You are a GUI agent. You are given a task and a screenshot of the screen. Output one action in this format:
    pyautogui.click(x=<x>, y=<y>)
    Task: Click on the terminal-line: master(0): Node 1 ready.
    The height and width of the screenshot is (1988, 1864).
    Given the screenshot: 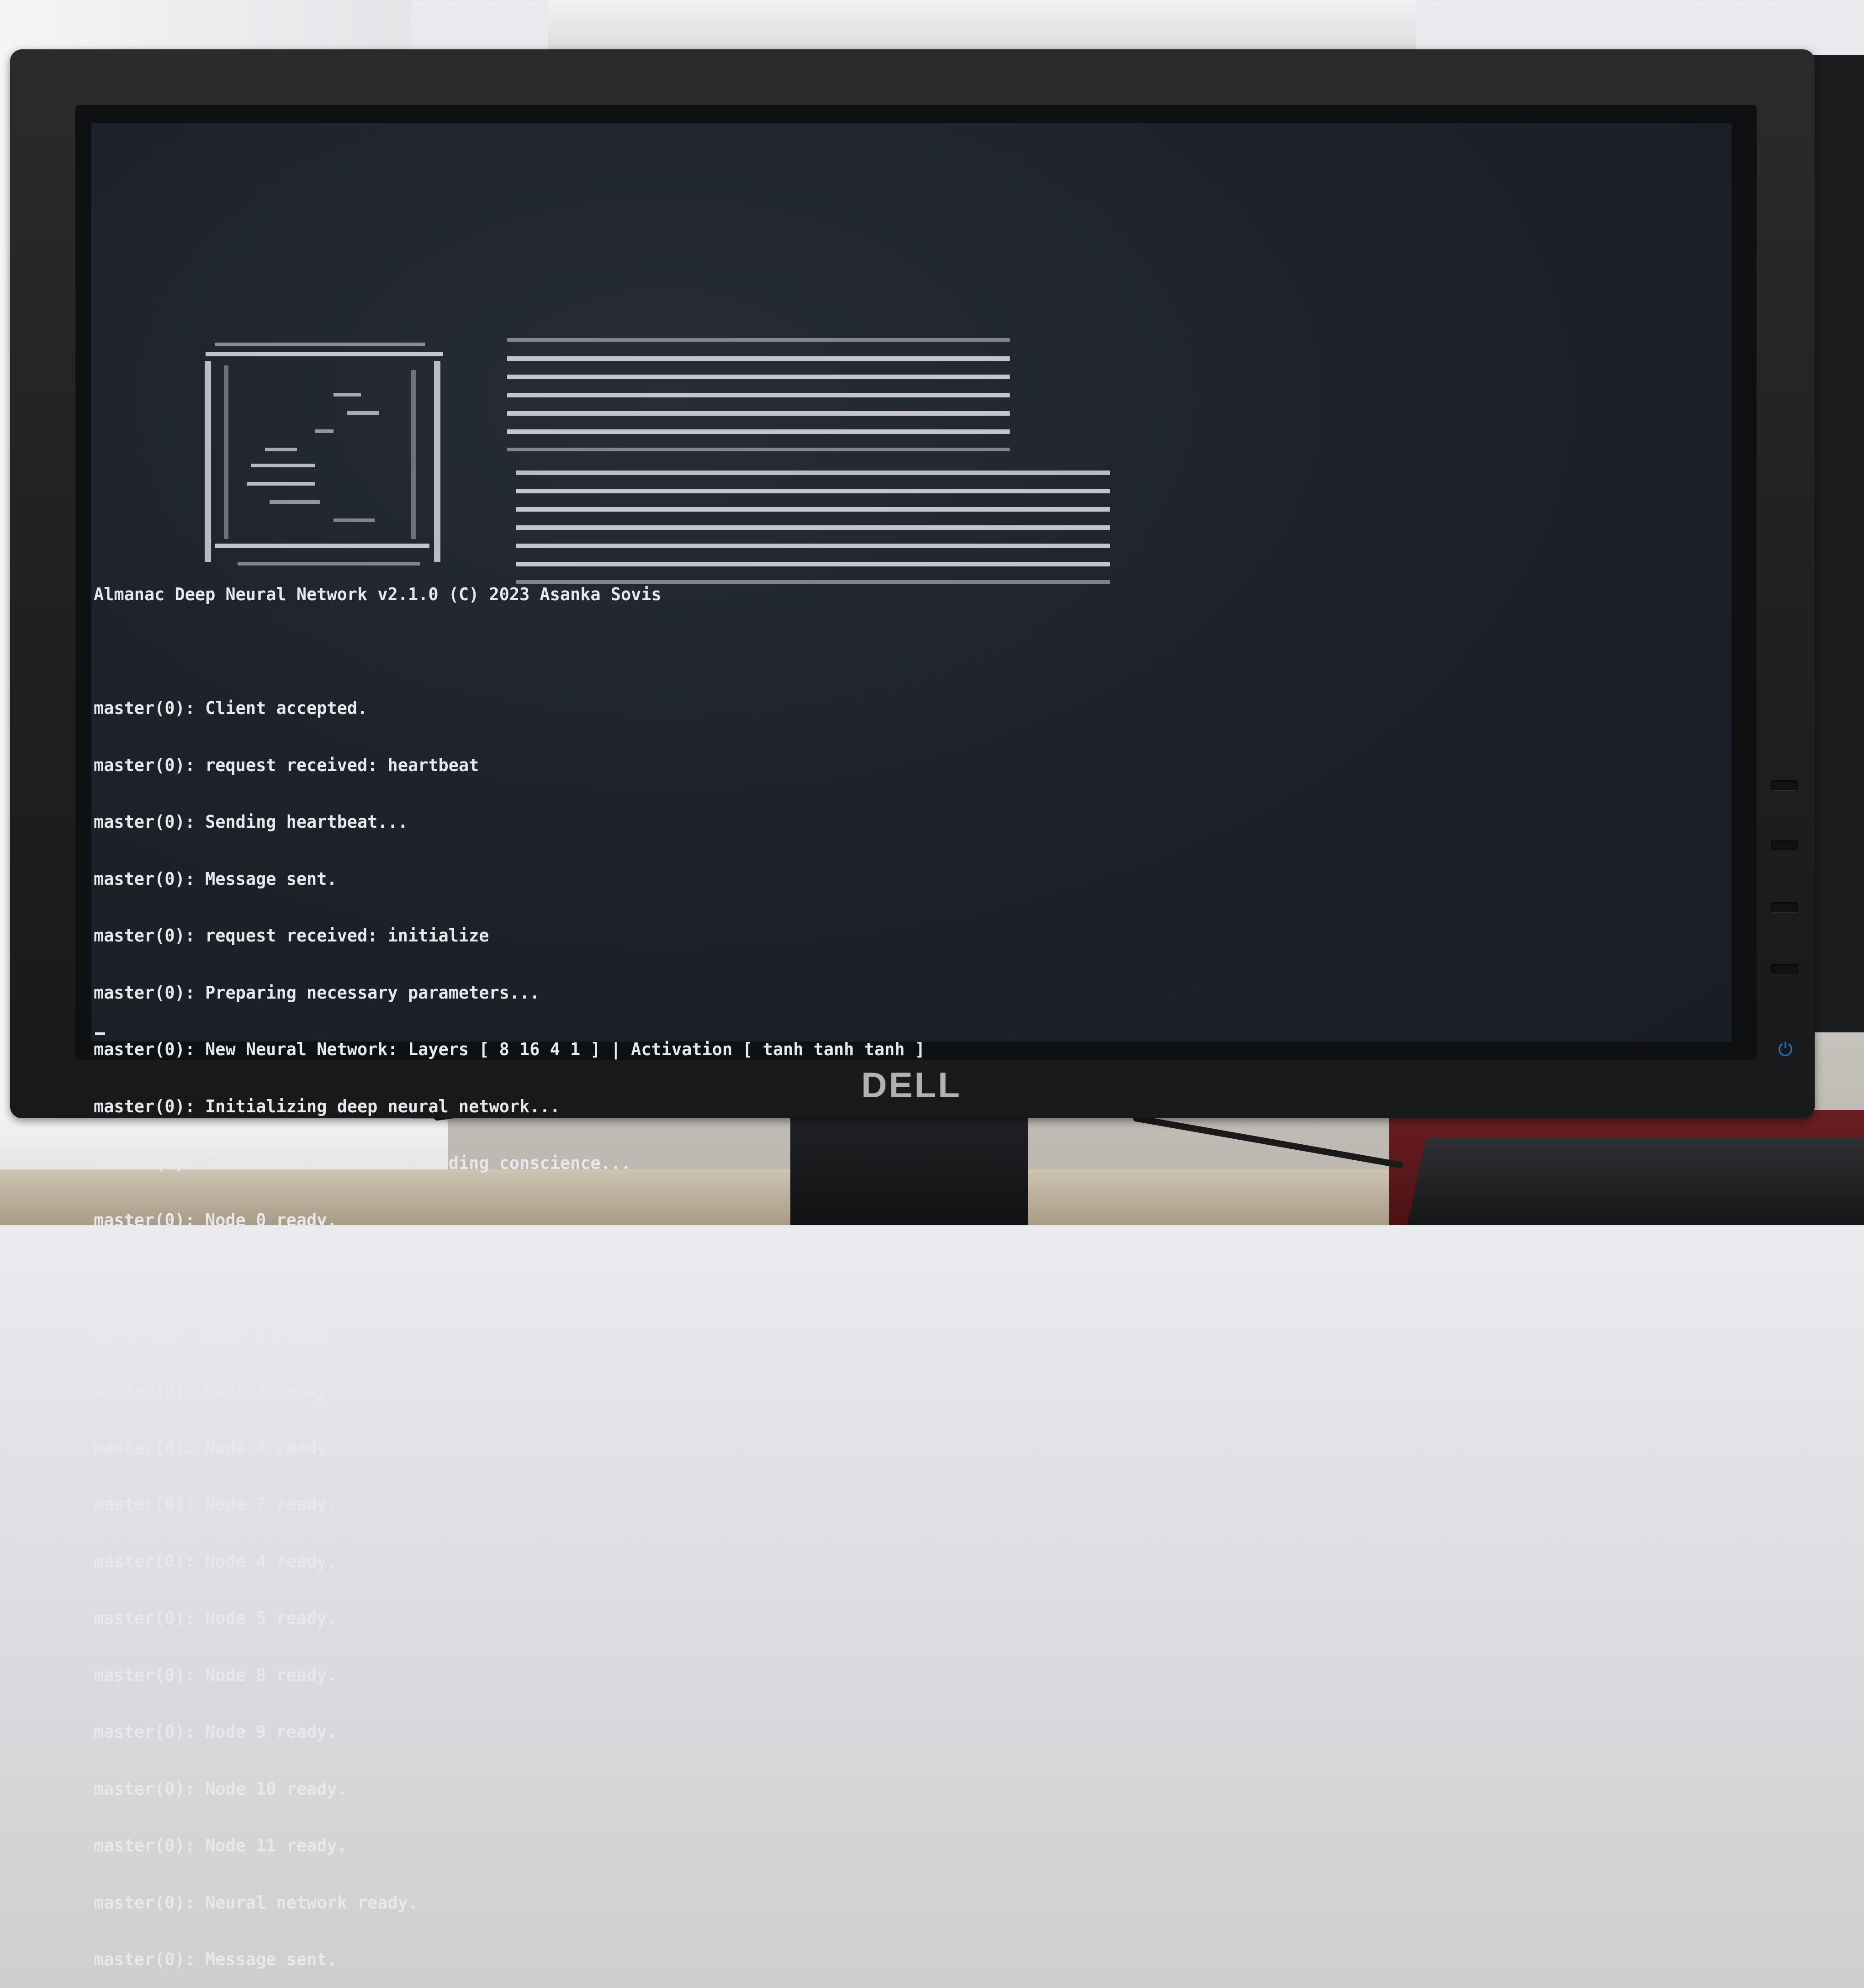 What is the action you would take?
    pyautogui.click(x=215, y=1333)
    